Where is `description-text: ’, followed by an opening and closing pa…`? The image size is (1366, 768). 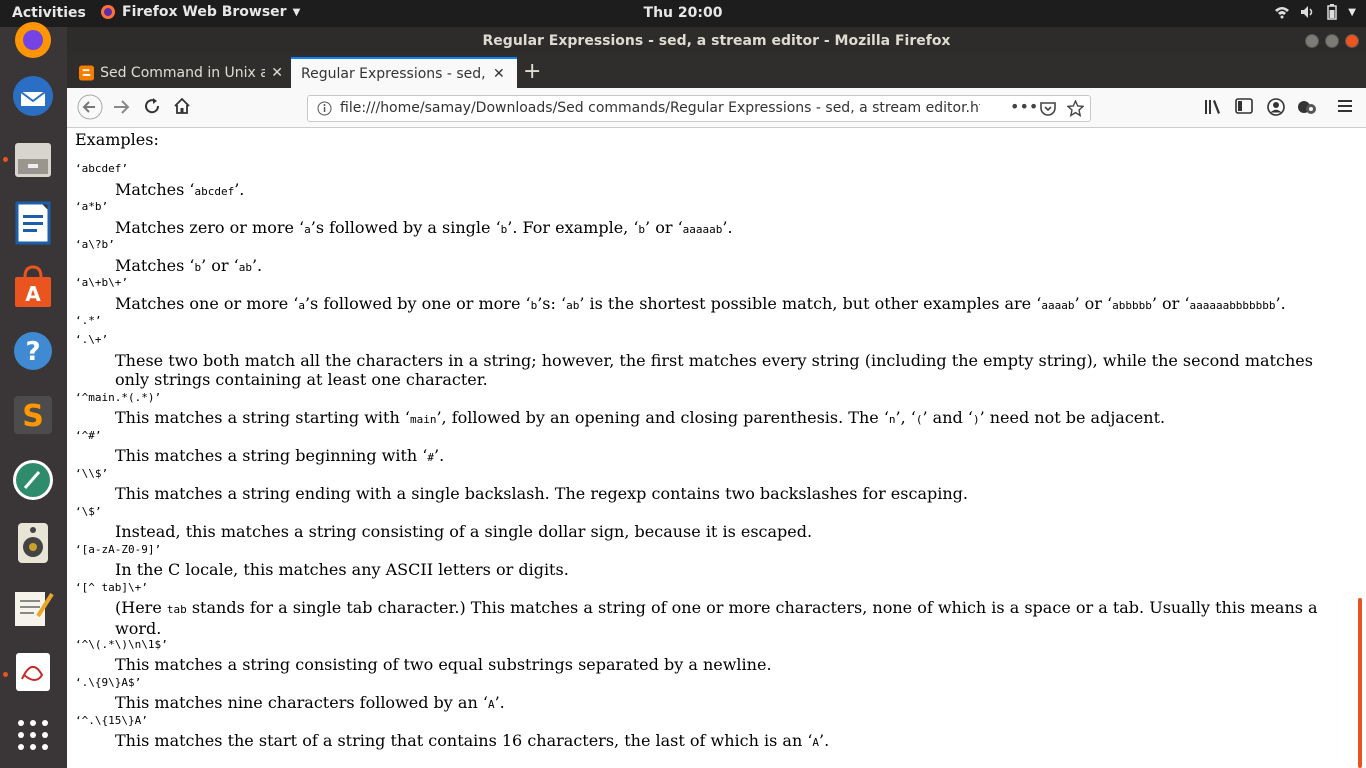 description-text: ’, followed by an opening and closing pa… is located at coordinates (662, 417).